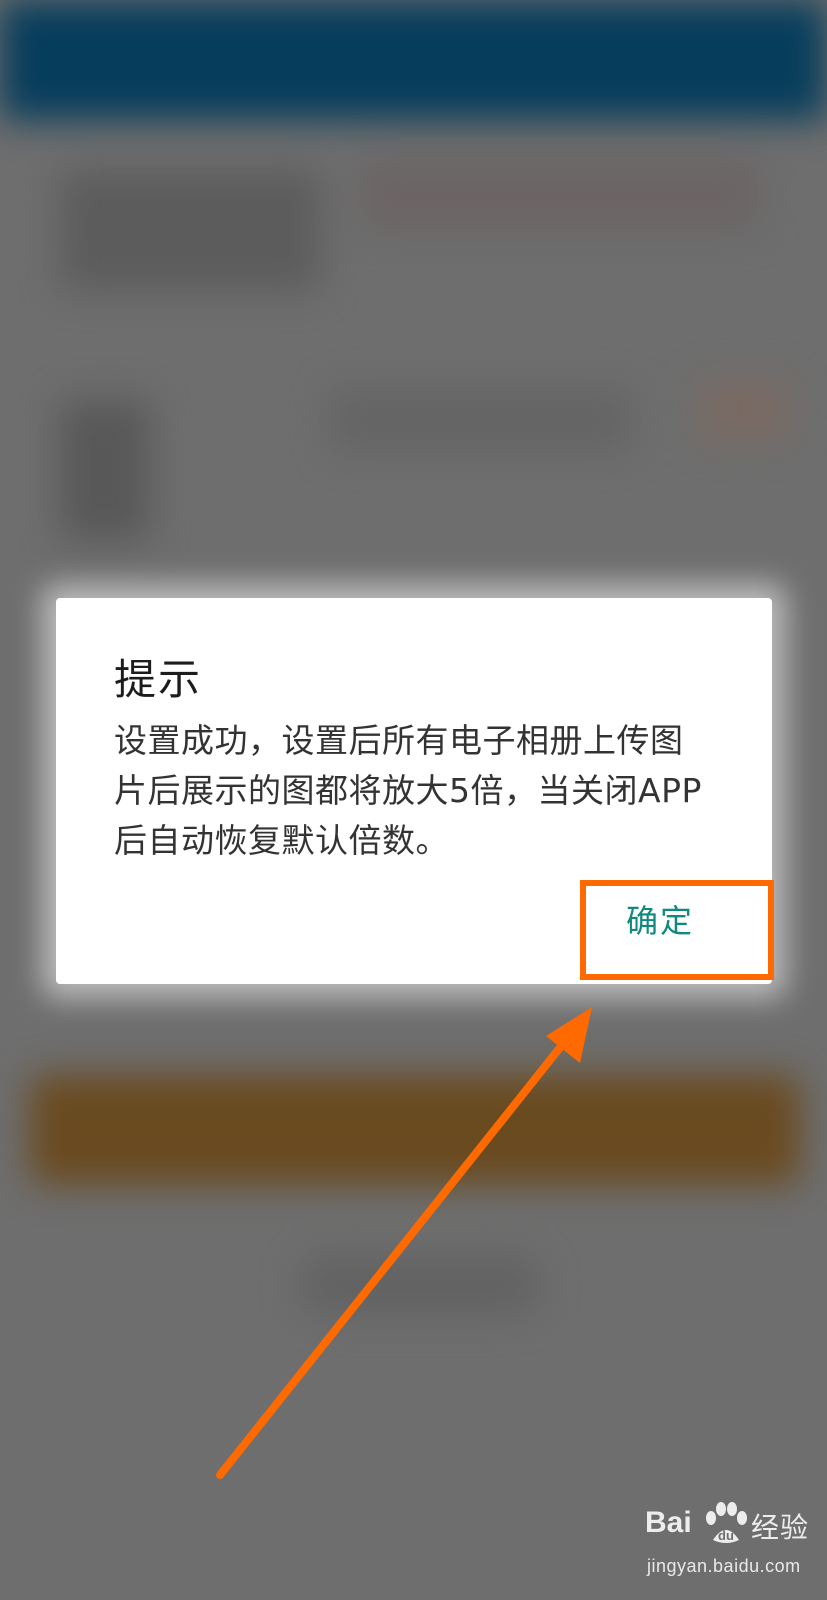 This screenshot has width=827, height=1600. Describe the element at coordinates (668, 1522) in the screenshot. I see `watermark-logo-text: Bai` at that location.